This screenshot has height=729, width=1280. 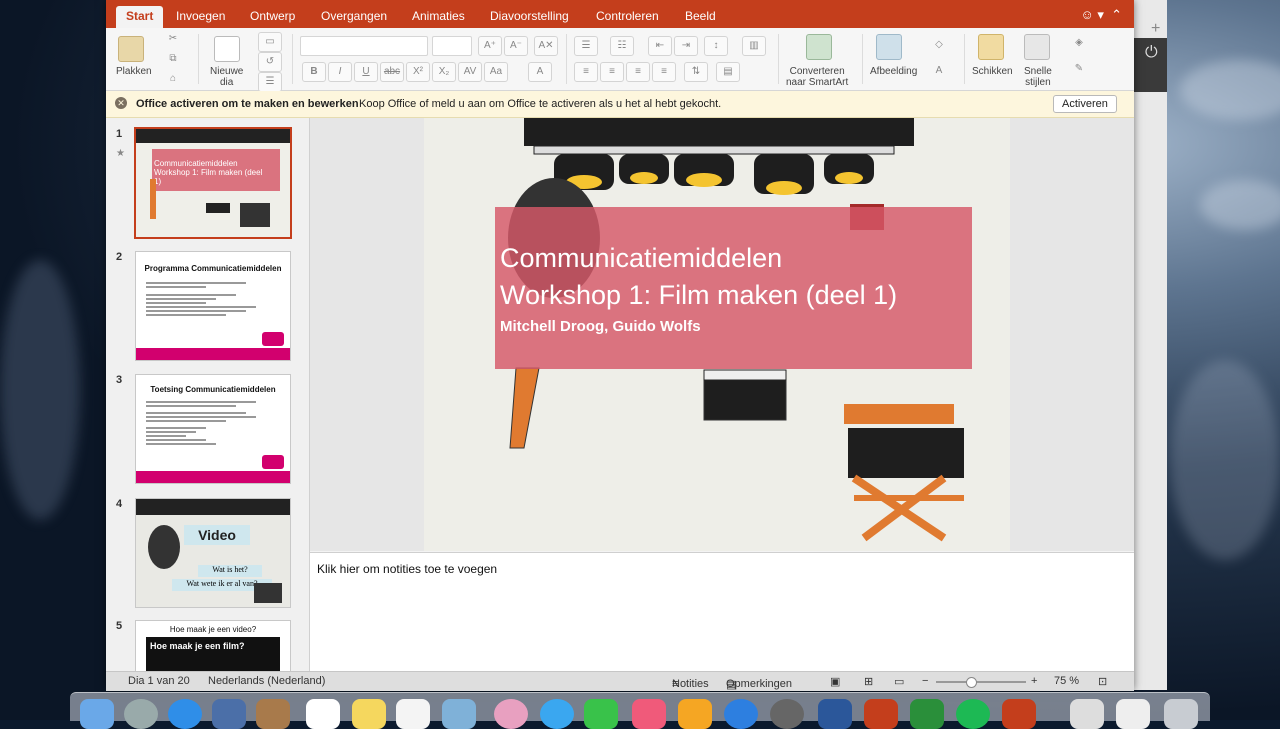 I want to click on format-painter-icon: ⌂, so click(x=173, y=79).